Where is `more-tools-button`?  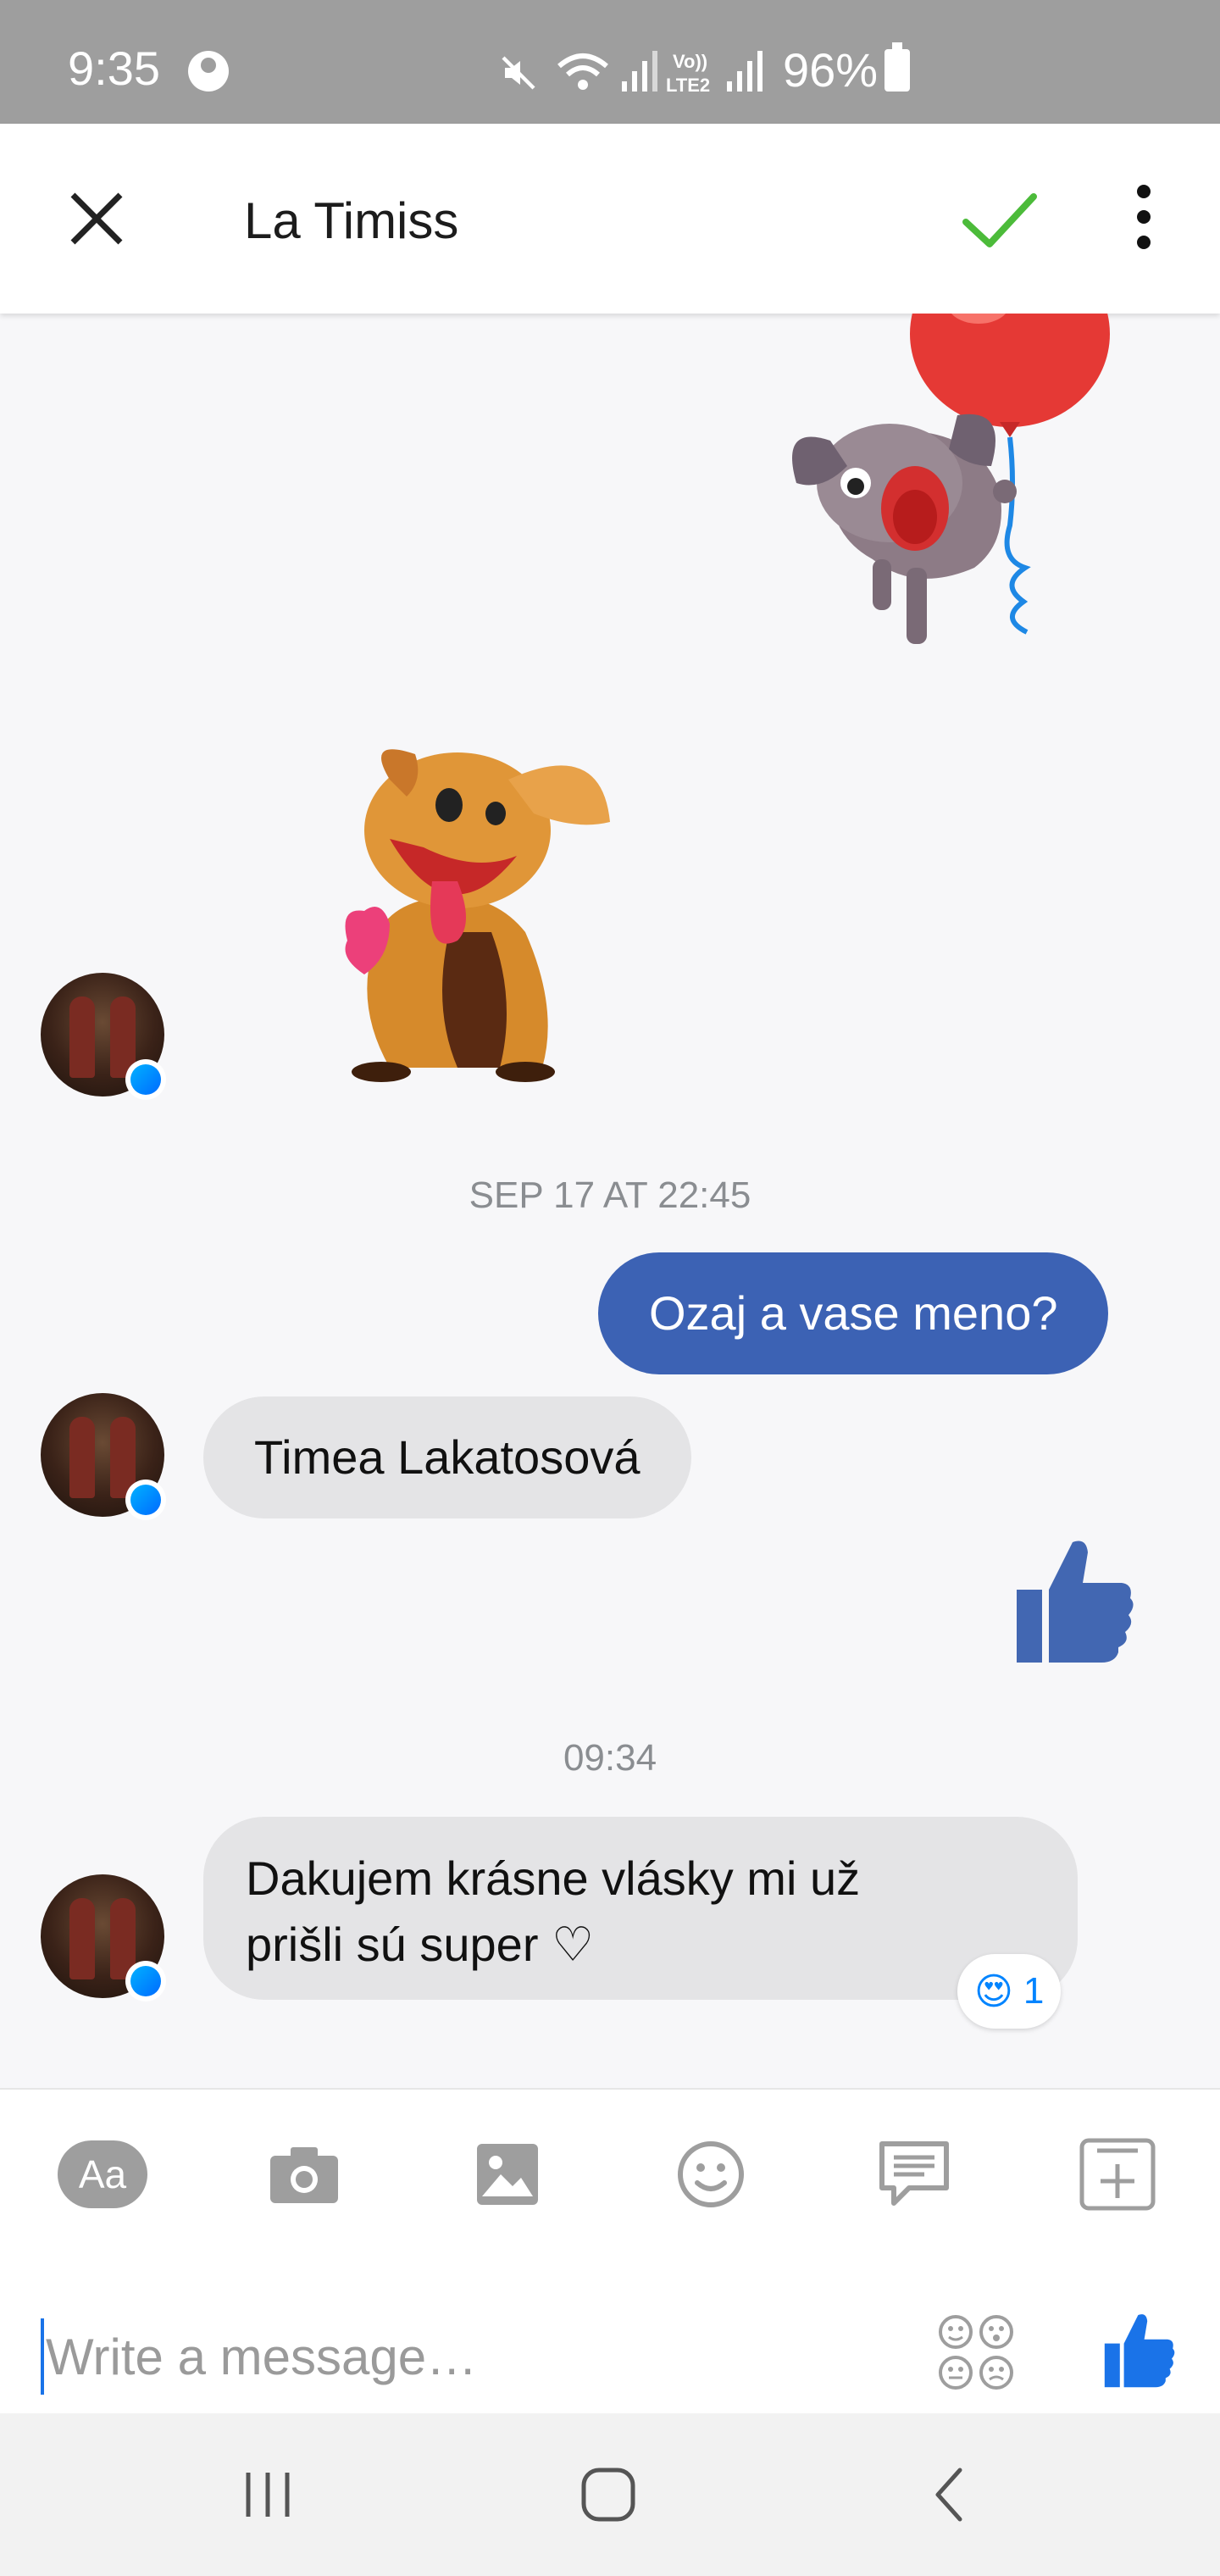
more-tools-button is located at coordinates (1117, 2174).